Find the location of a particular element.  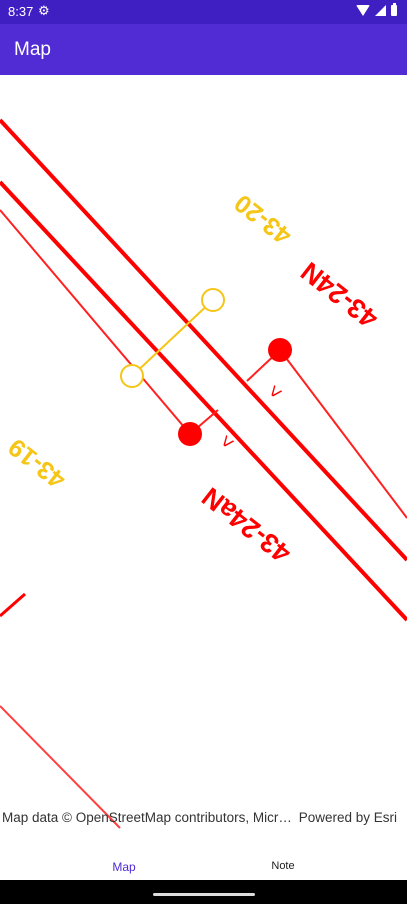

label-43-24an: 43-24aN is located at coordinates (246, 524).